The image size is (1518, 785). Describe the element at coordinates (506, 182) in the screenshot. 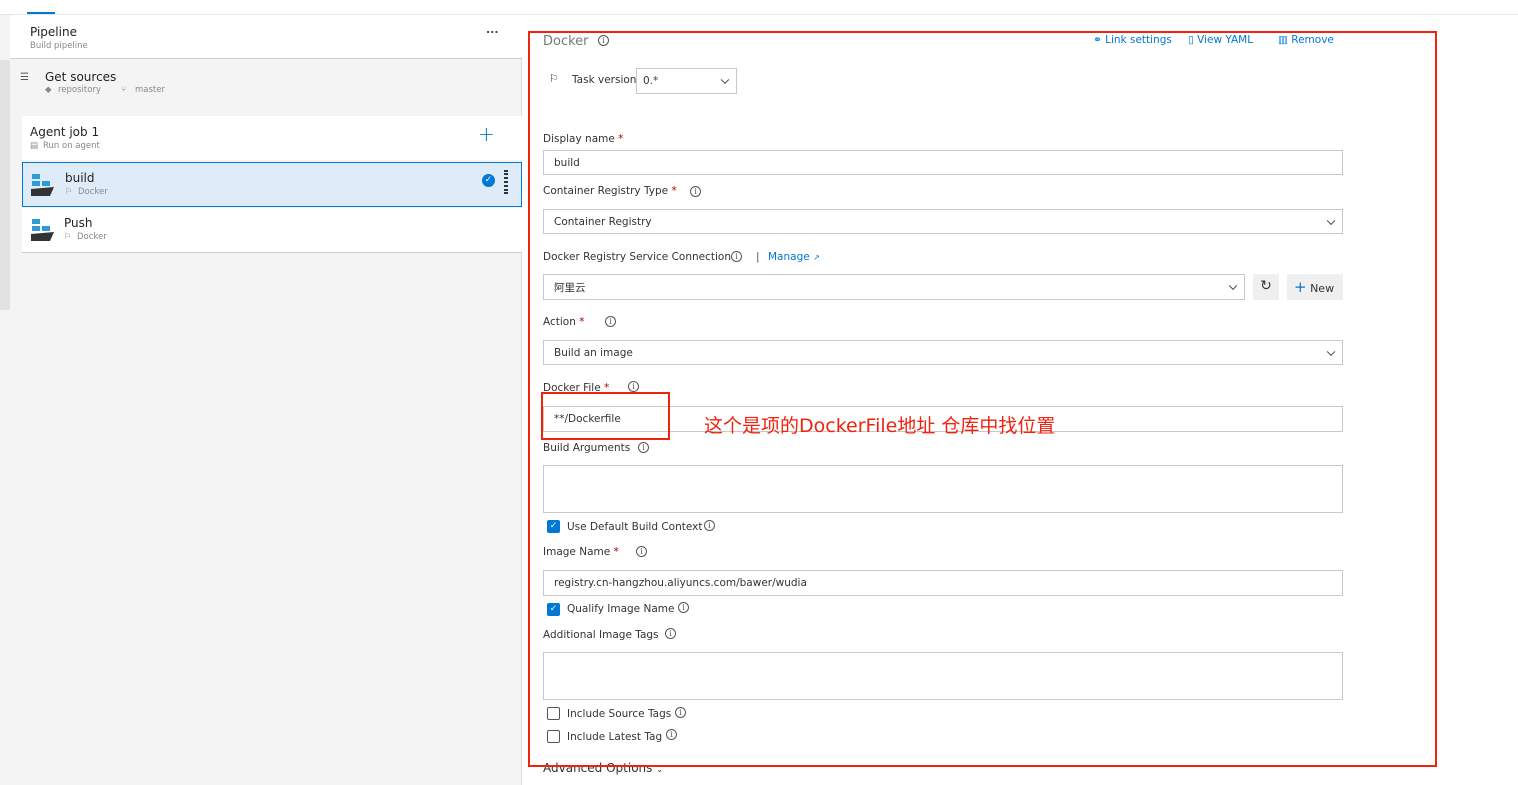

I see `drag-handle-icon` at that location.